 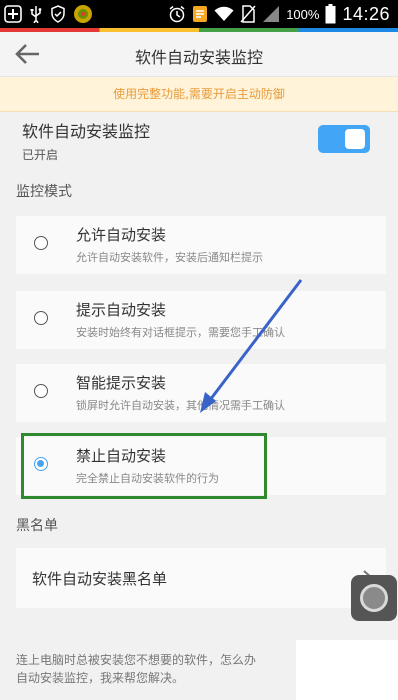 What do you see at coordinates (41, 464) in the screenshot?
I see `radio-button-checked` at bounding box center [41, 464].